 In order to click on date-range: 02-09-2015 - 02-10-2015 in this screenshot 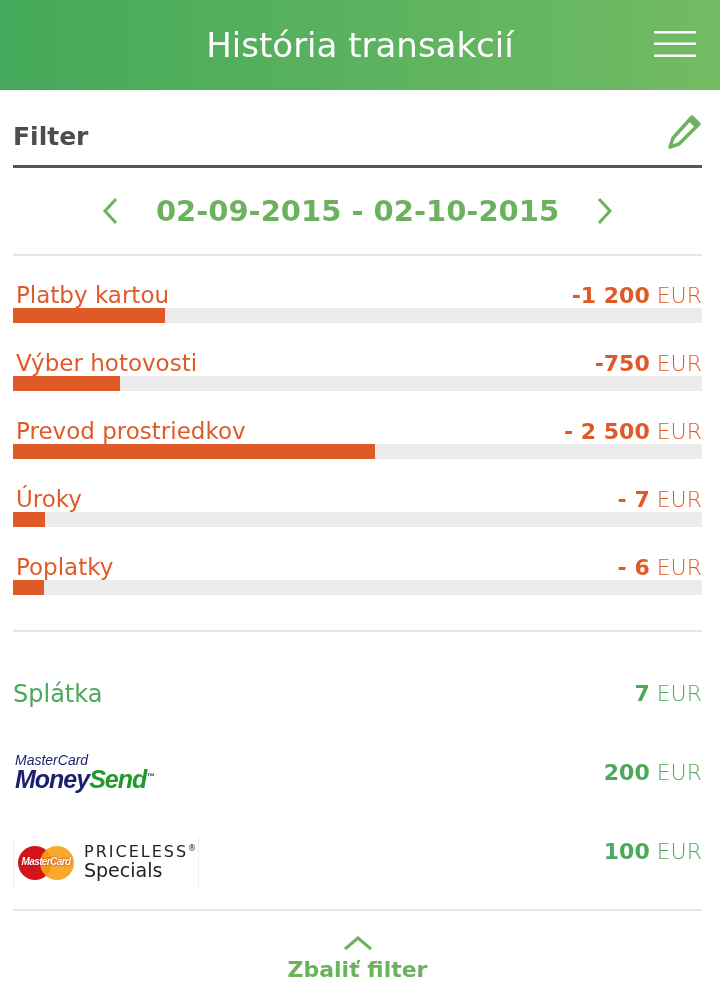, I will do `click(357, 211)`.